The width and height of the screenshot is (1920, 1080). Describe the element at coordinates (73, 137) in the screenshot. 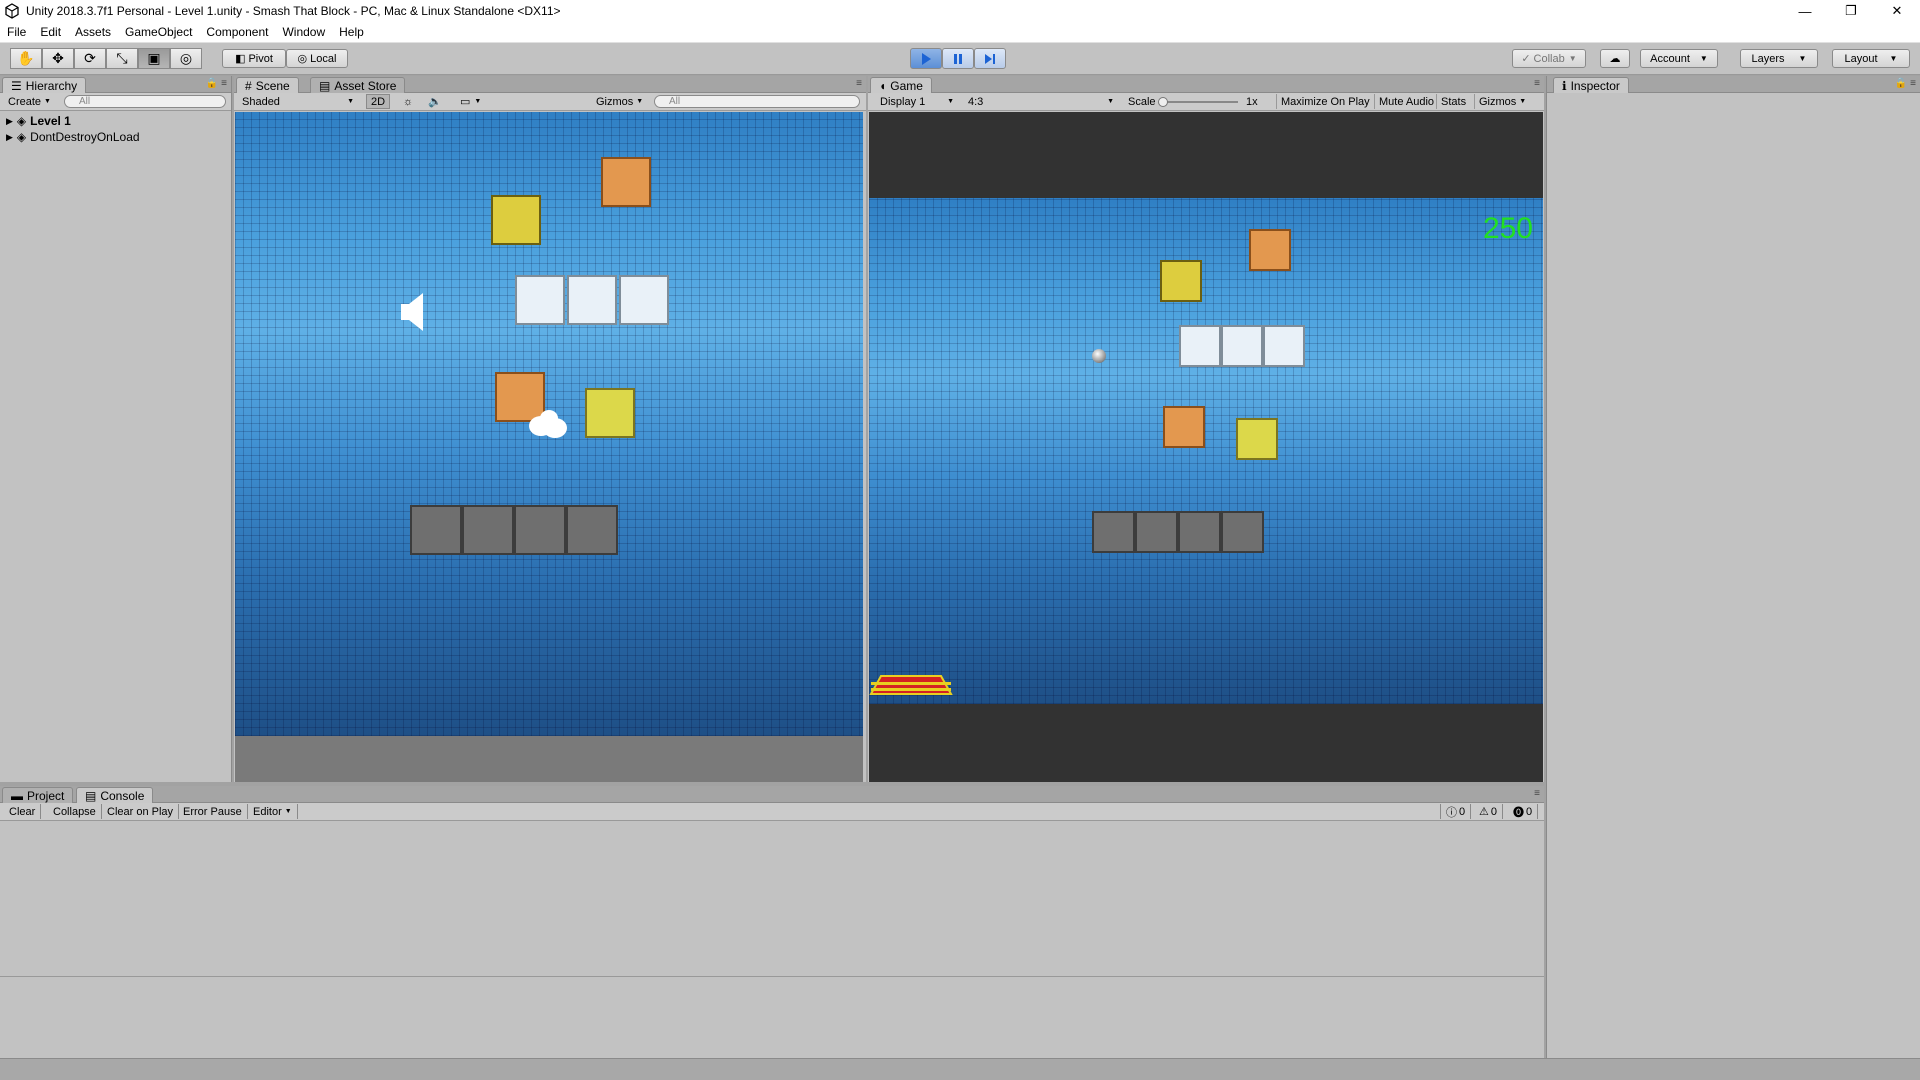

I see `hierarchy-item-dontdestroyonload: ▶ ◈ DontDestroyOnLoad` at that location.